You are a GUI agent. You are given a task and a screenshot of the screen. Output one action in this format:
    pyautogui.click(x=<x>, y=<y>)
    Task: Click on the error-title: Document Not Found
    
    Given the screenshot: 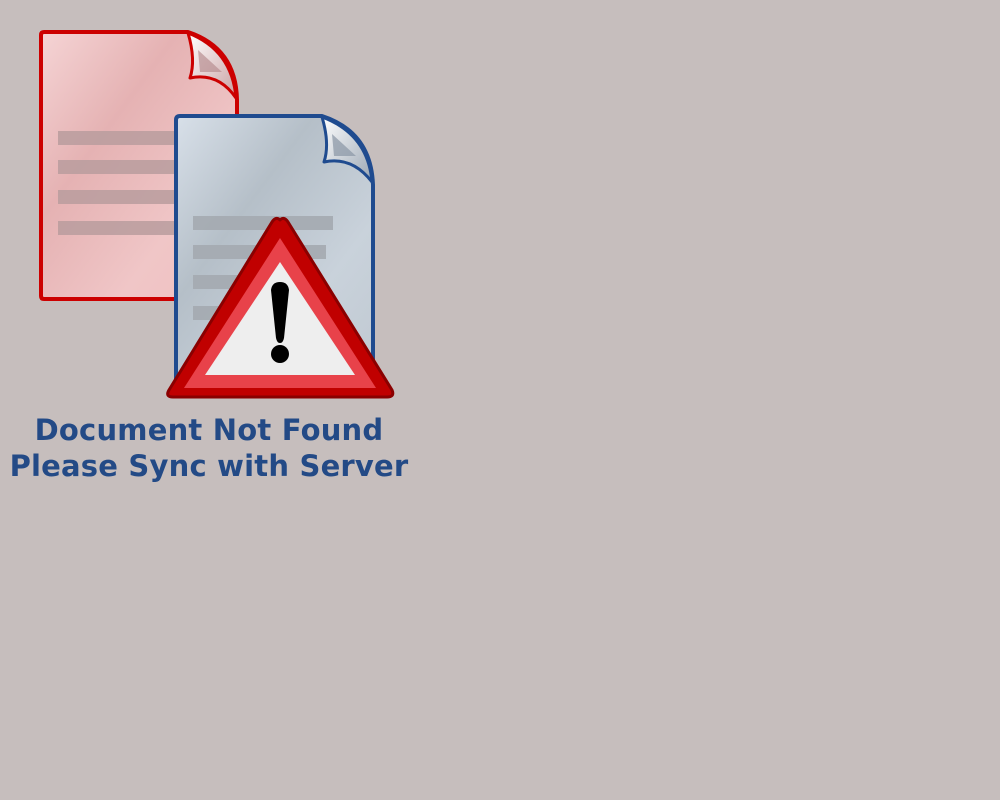 What is the action you would take?
    pyautogui.click(x=209, y=430)
    